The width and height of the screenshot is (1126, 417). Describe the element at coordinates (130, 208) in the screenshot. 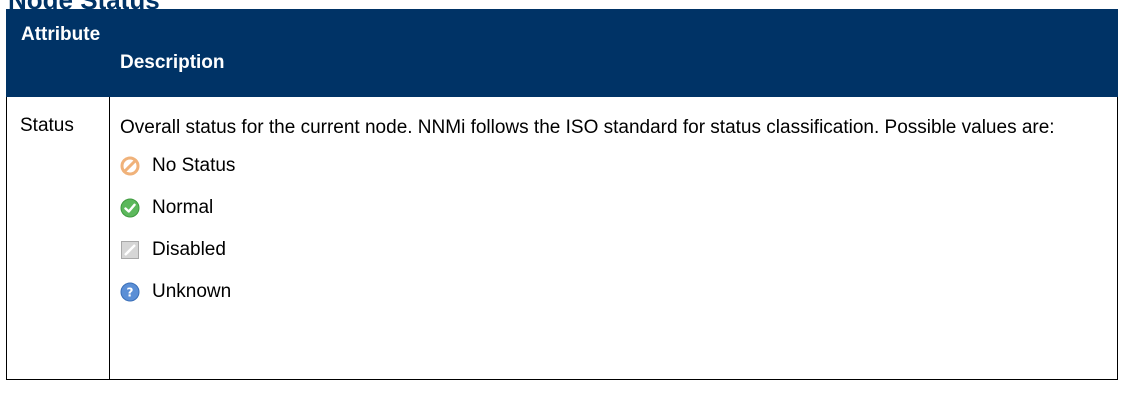

I see `normal-status-icon` at that location.